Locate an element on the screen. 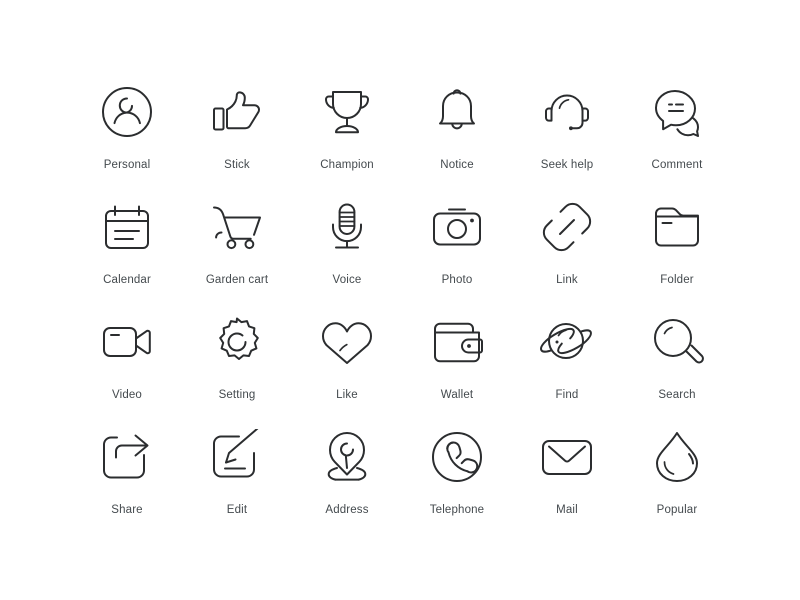 This screenshot has width=800, height=600. icon-label: Mail is located at coordinates (567, 510).